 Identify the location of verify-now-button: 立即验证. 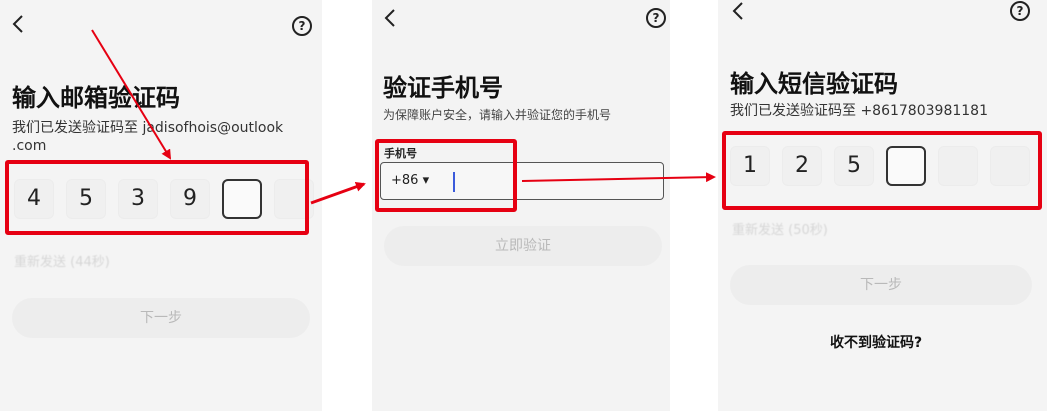
(523, 246).